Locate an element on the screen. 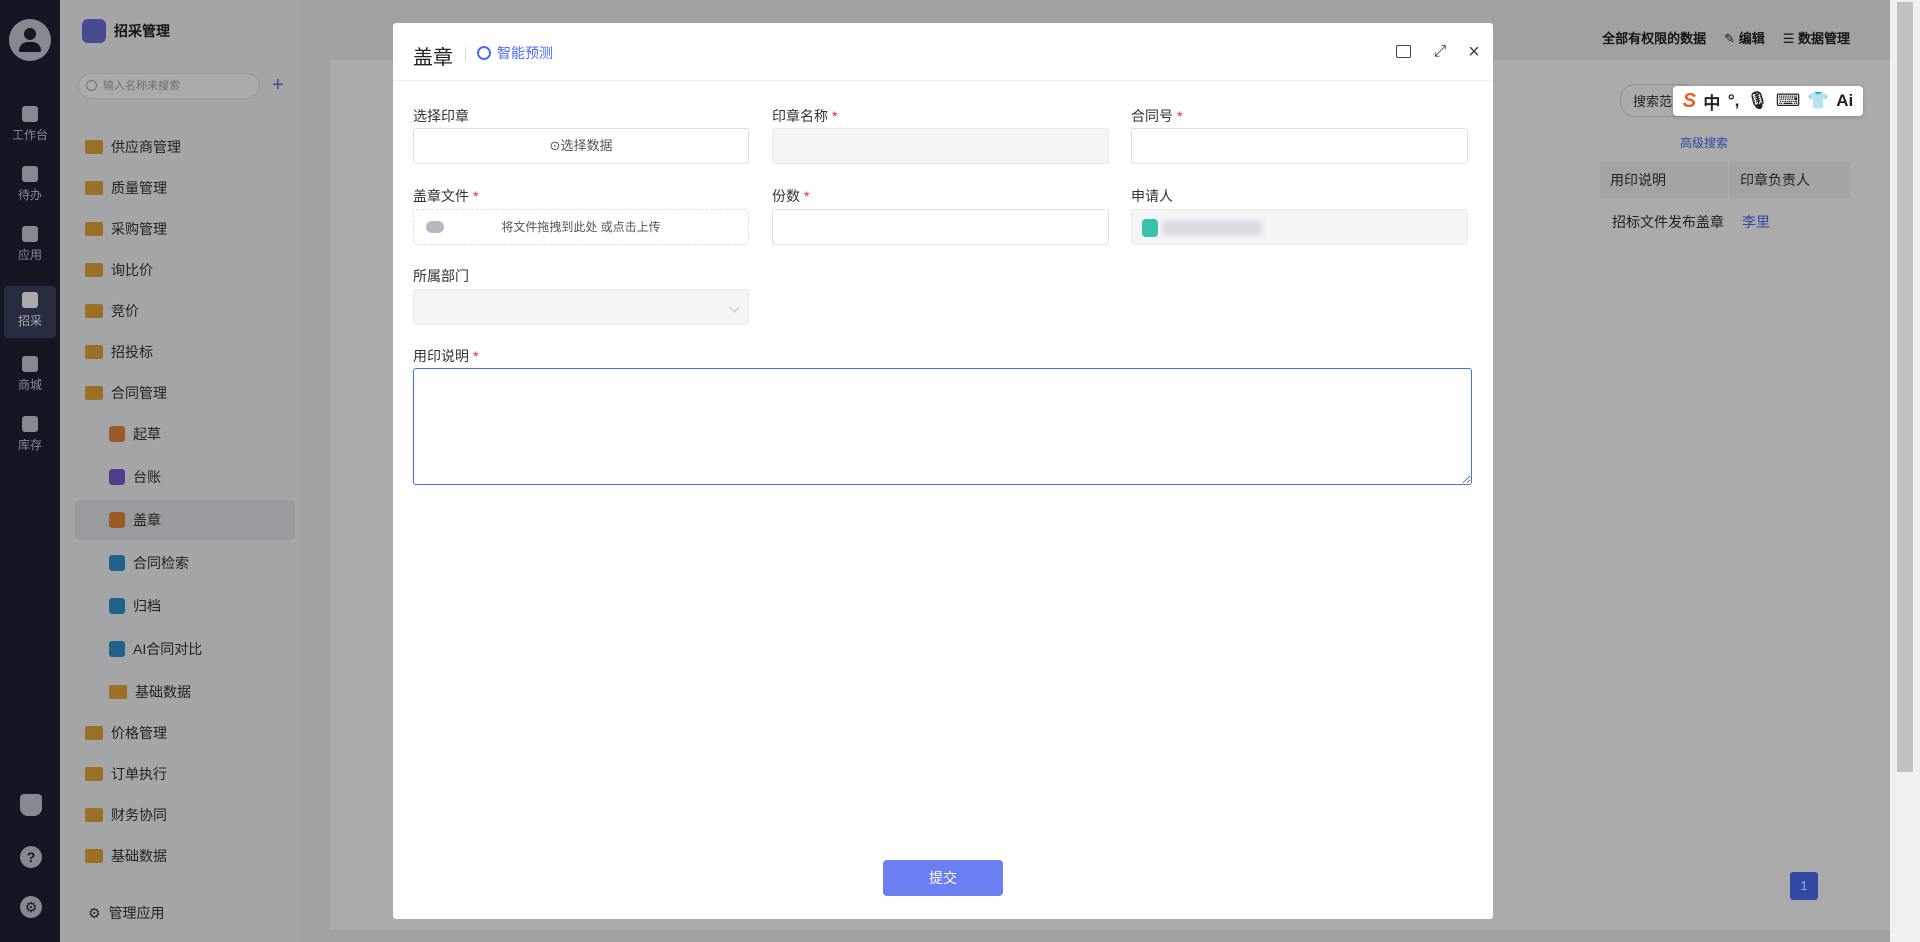 This screenshot has height=942, width=1920. smart-predict-button: 智能预测 is located at coordinates (515, 53).